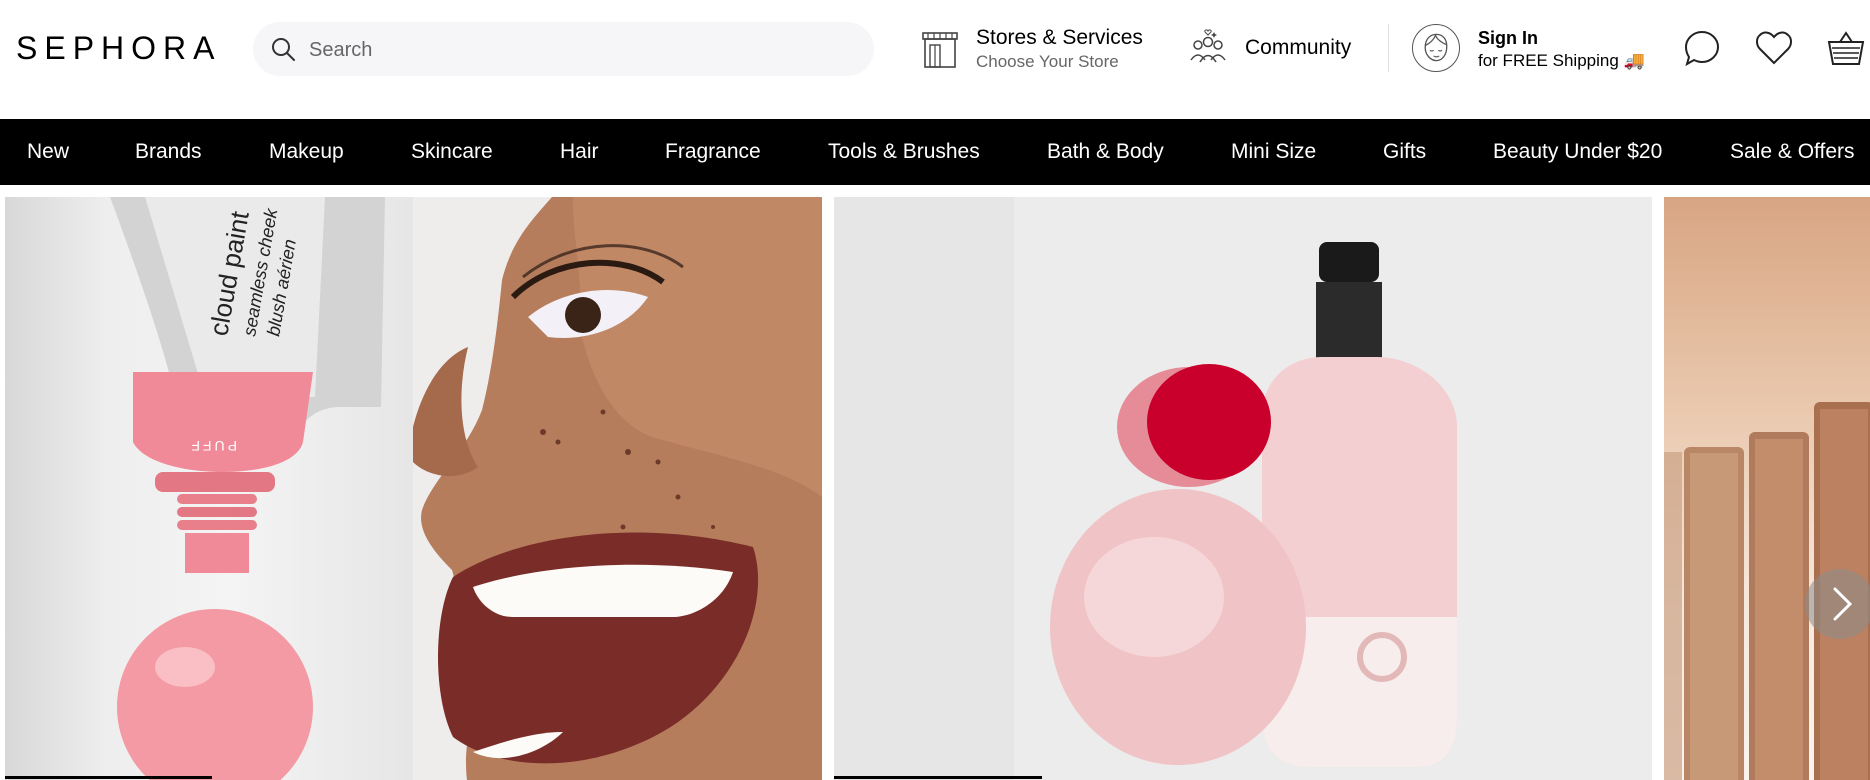 This screenshot has width=1870, height=780. I want to click on nav-item-gifts: Gifts, so click(1404, 152).